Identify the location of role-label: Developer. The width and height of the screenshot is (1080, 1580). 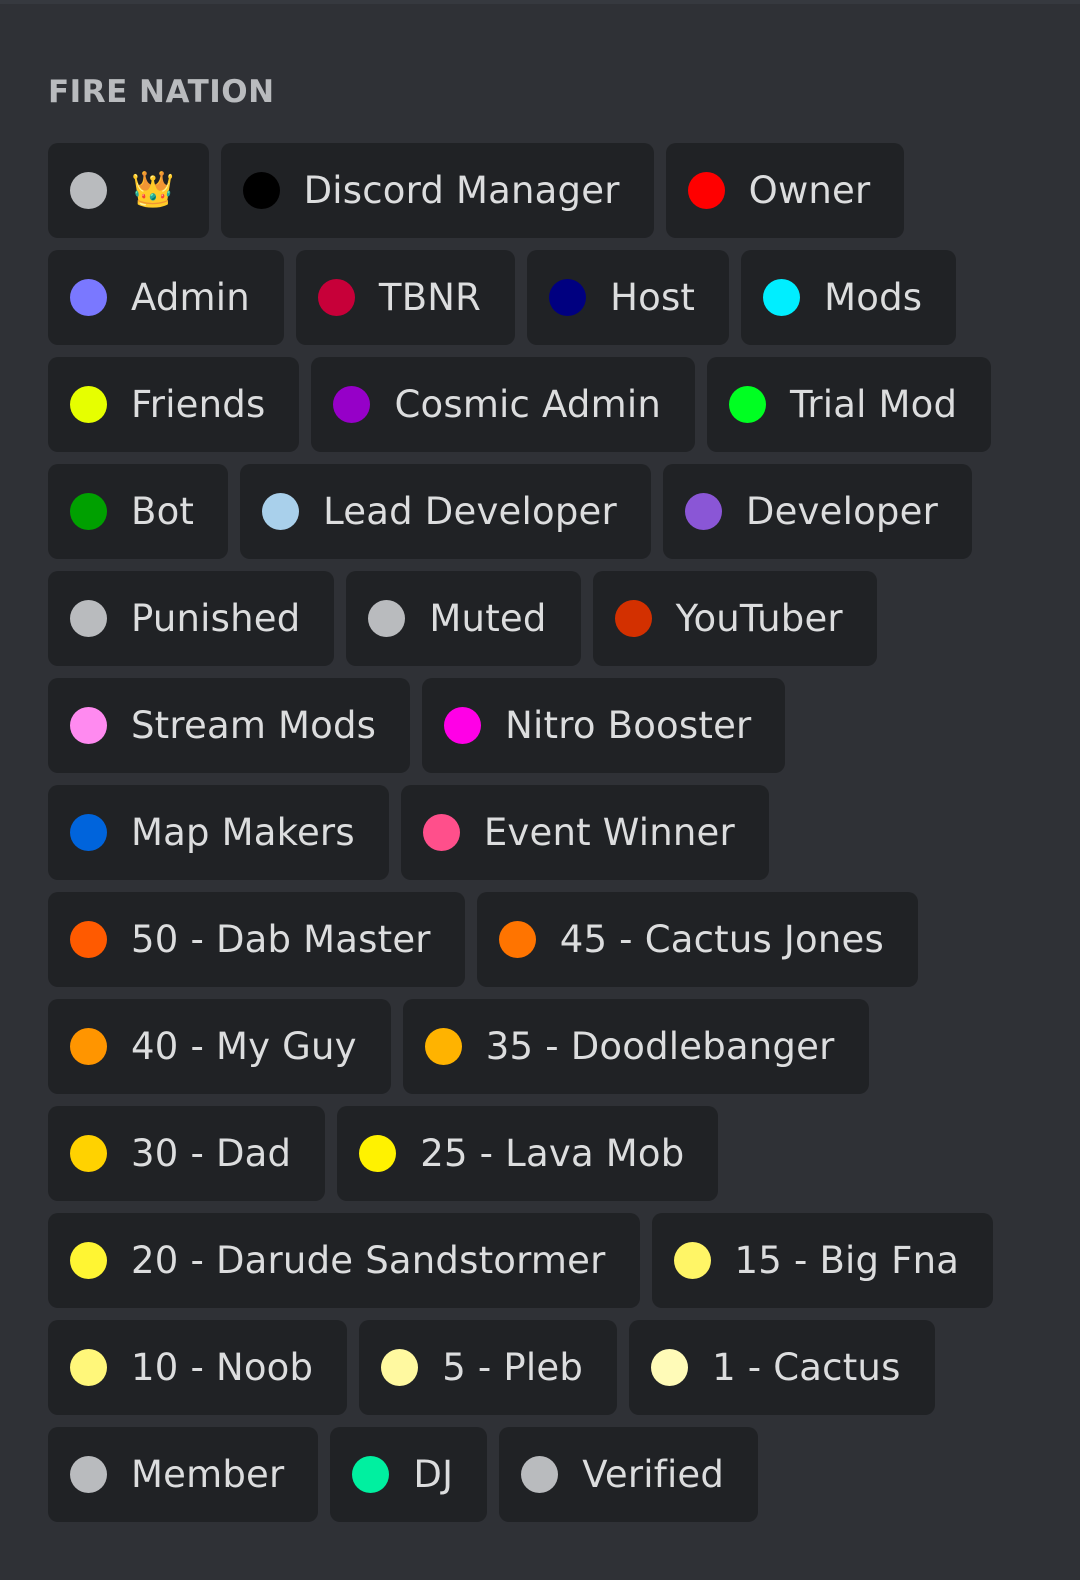
(841, 511).